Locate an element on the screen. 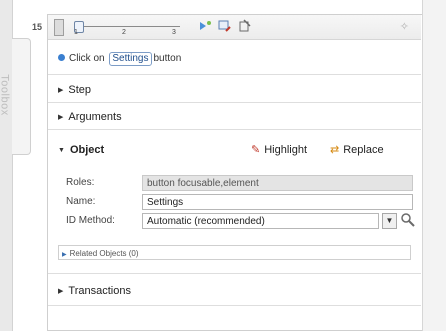 This screenshot has width=446, height=331. step-instruction: Click on Settings button is located at coordinates (119, 59).